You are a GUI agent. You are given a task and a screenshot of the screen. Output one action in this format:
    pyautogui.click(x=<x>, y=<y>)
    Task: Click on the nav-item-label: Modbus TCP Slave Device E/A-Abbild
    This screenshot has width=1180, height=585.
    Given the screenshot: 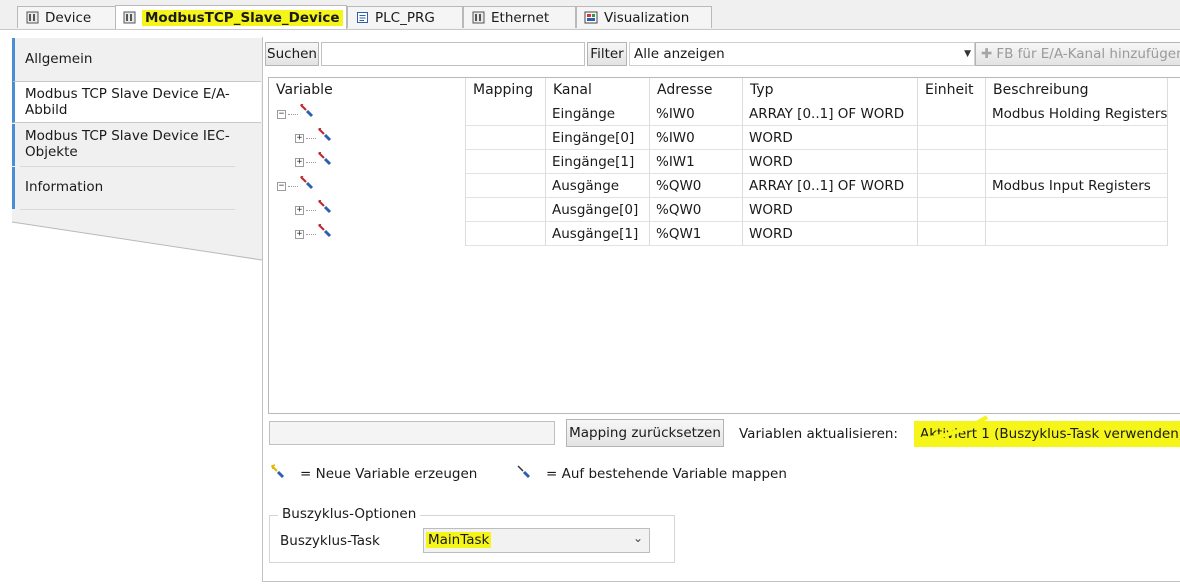 What is the action you would take?
    pyautogui.click(x=127, y=102)
    